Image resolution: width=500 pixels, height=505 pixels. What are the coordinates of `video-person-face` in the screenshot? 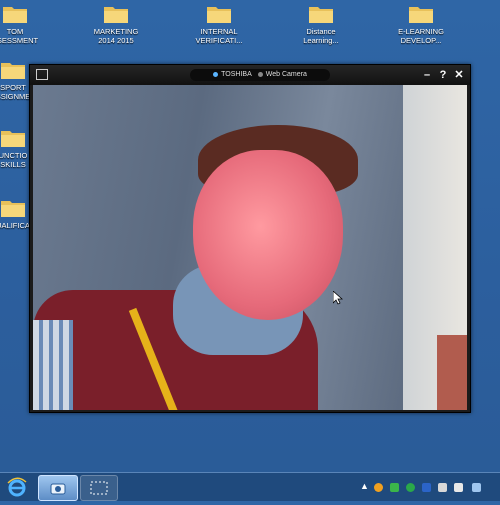 It's located at (268, 235).